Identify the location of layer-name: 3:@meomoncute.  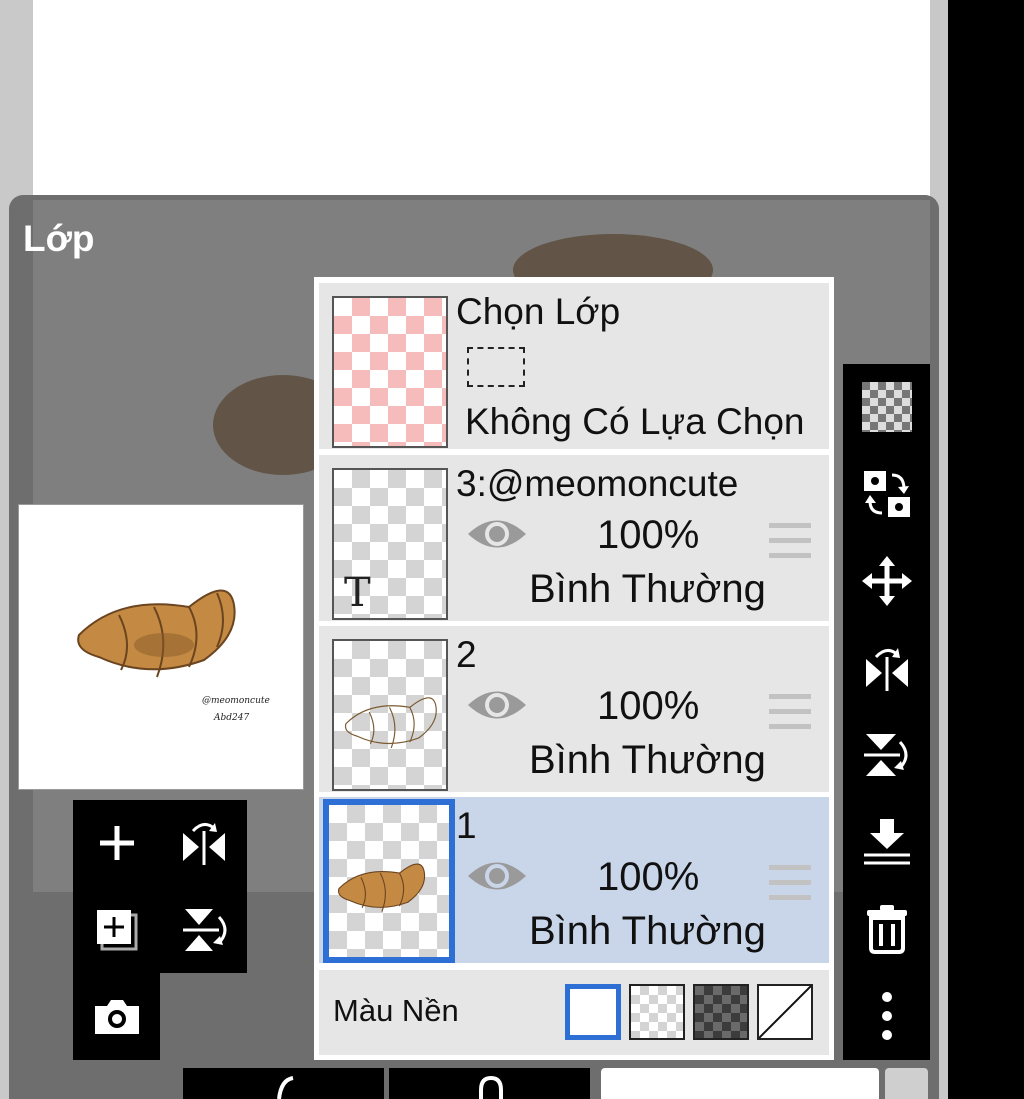
(597, 483).